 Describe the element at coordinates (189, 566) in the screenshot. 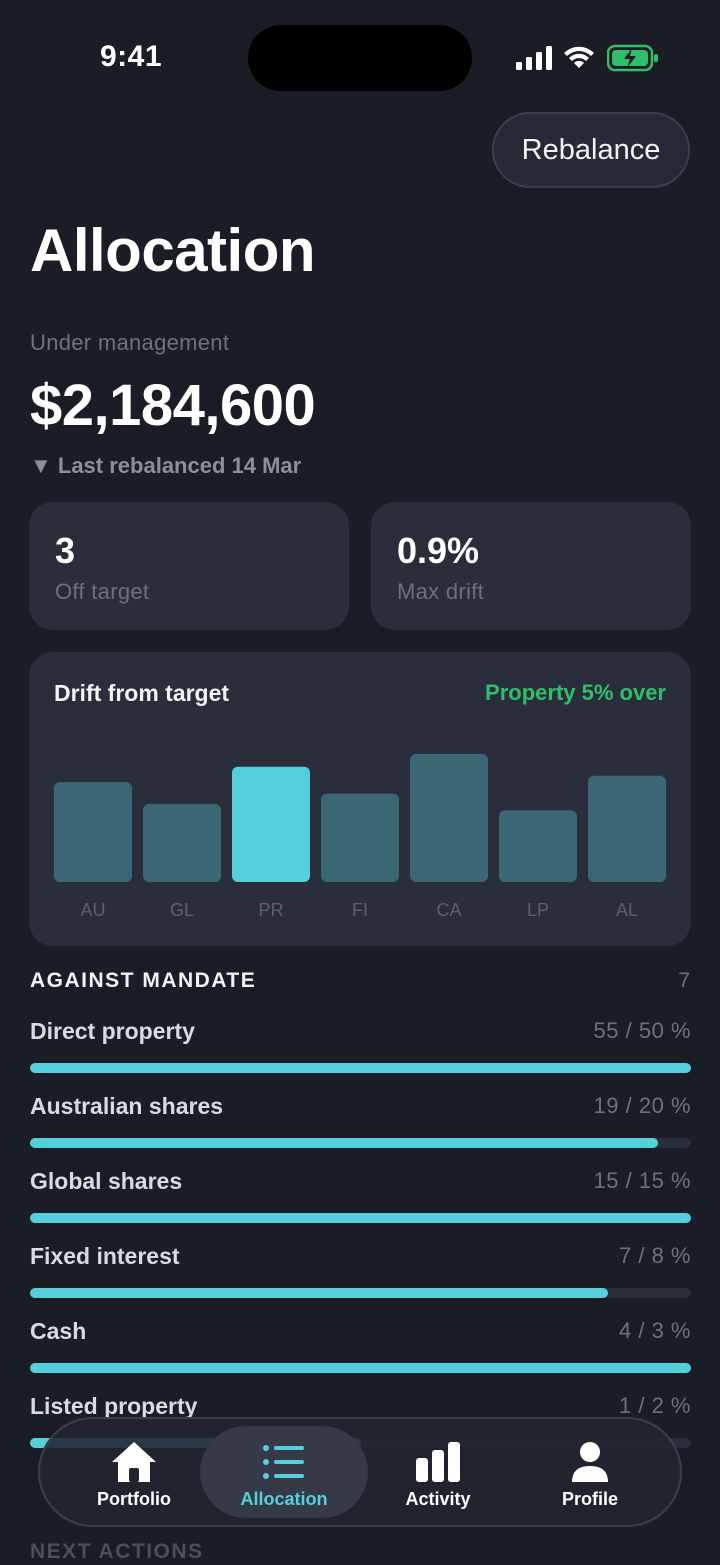

I see `off-target-card: 3 Off target` at that location.